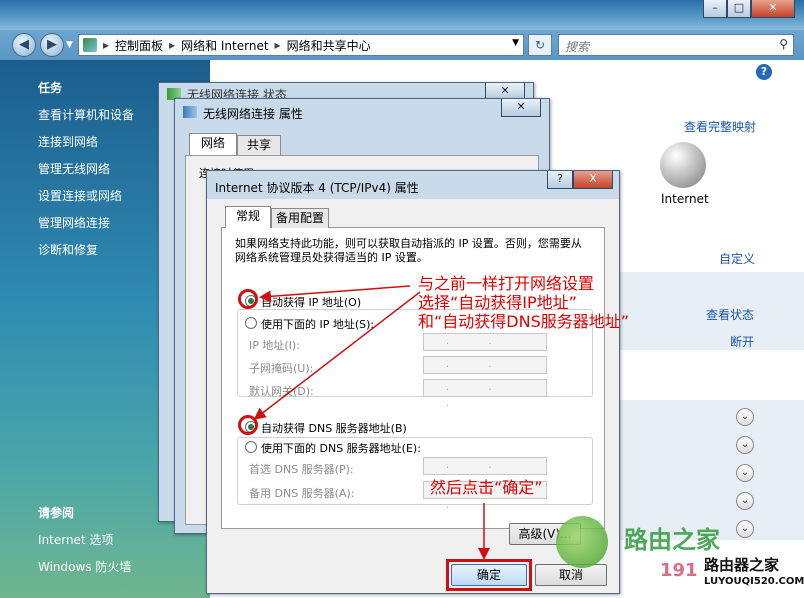 This screenshot has width=804, height=598. What do you see at coordinates (679, 570) in the screenshot?
I see `watermark-number: 191` at bounding box center [679, 570].